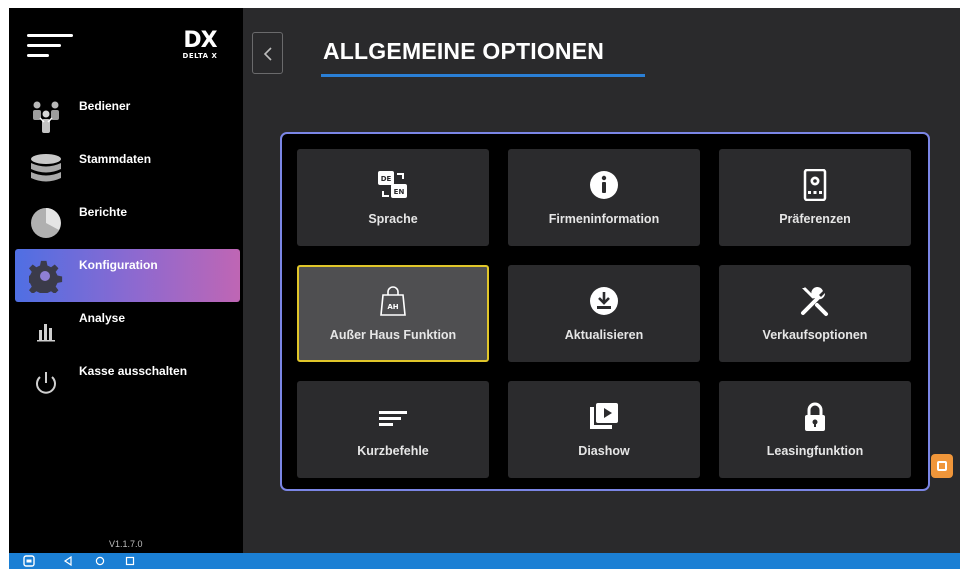  What do you see at coordinates (46, 168) in the screenshot?
I see `database-icon` at bounding box center [46, 168].